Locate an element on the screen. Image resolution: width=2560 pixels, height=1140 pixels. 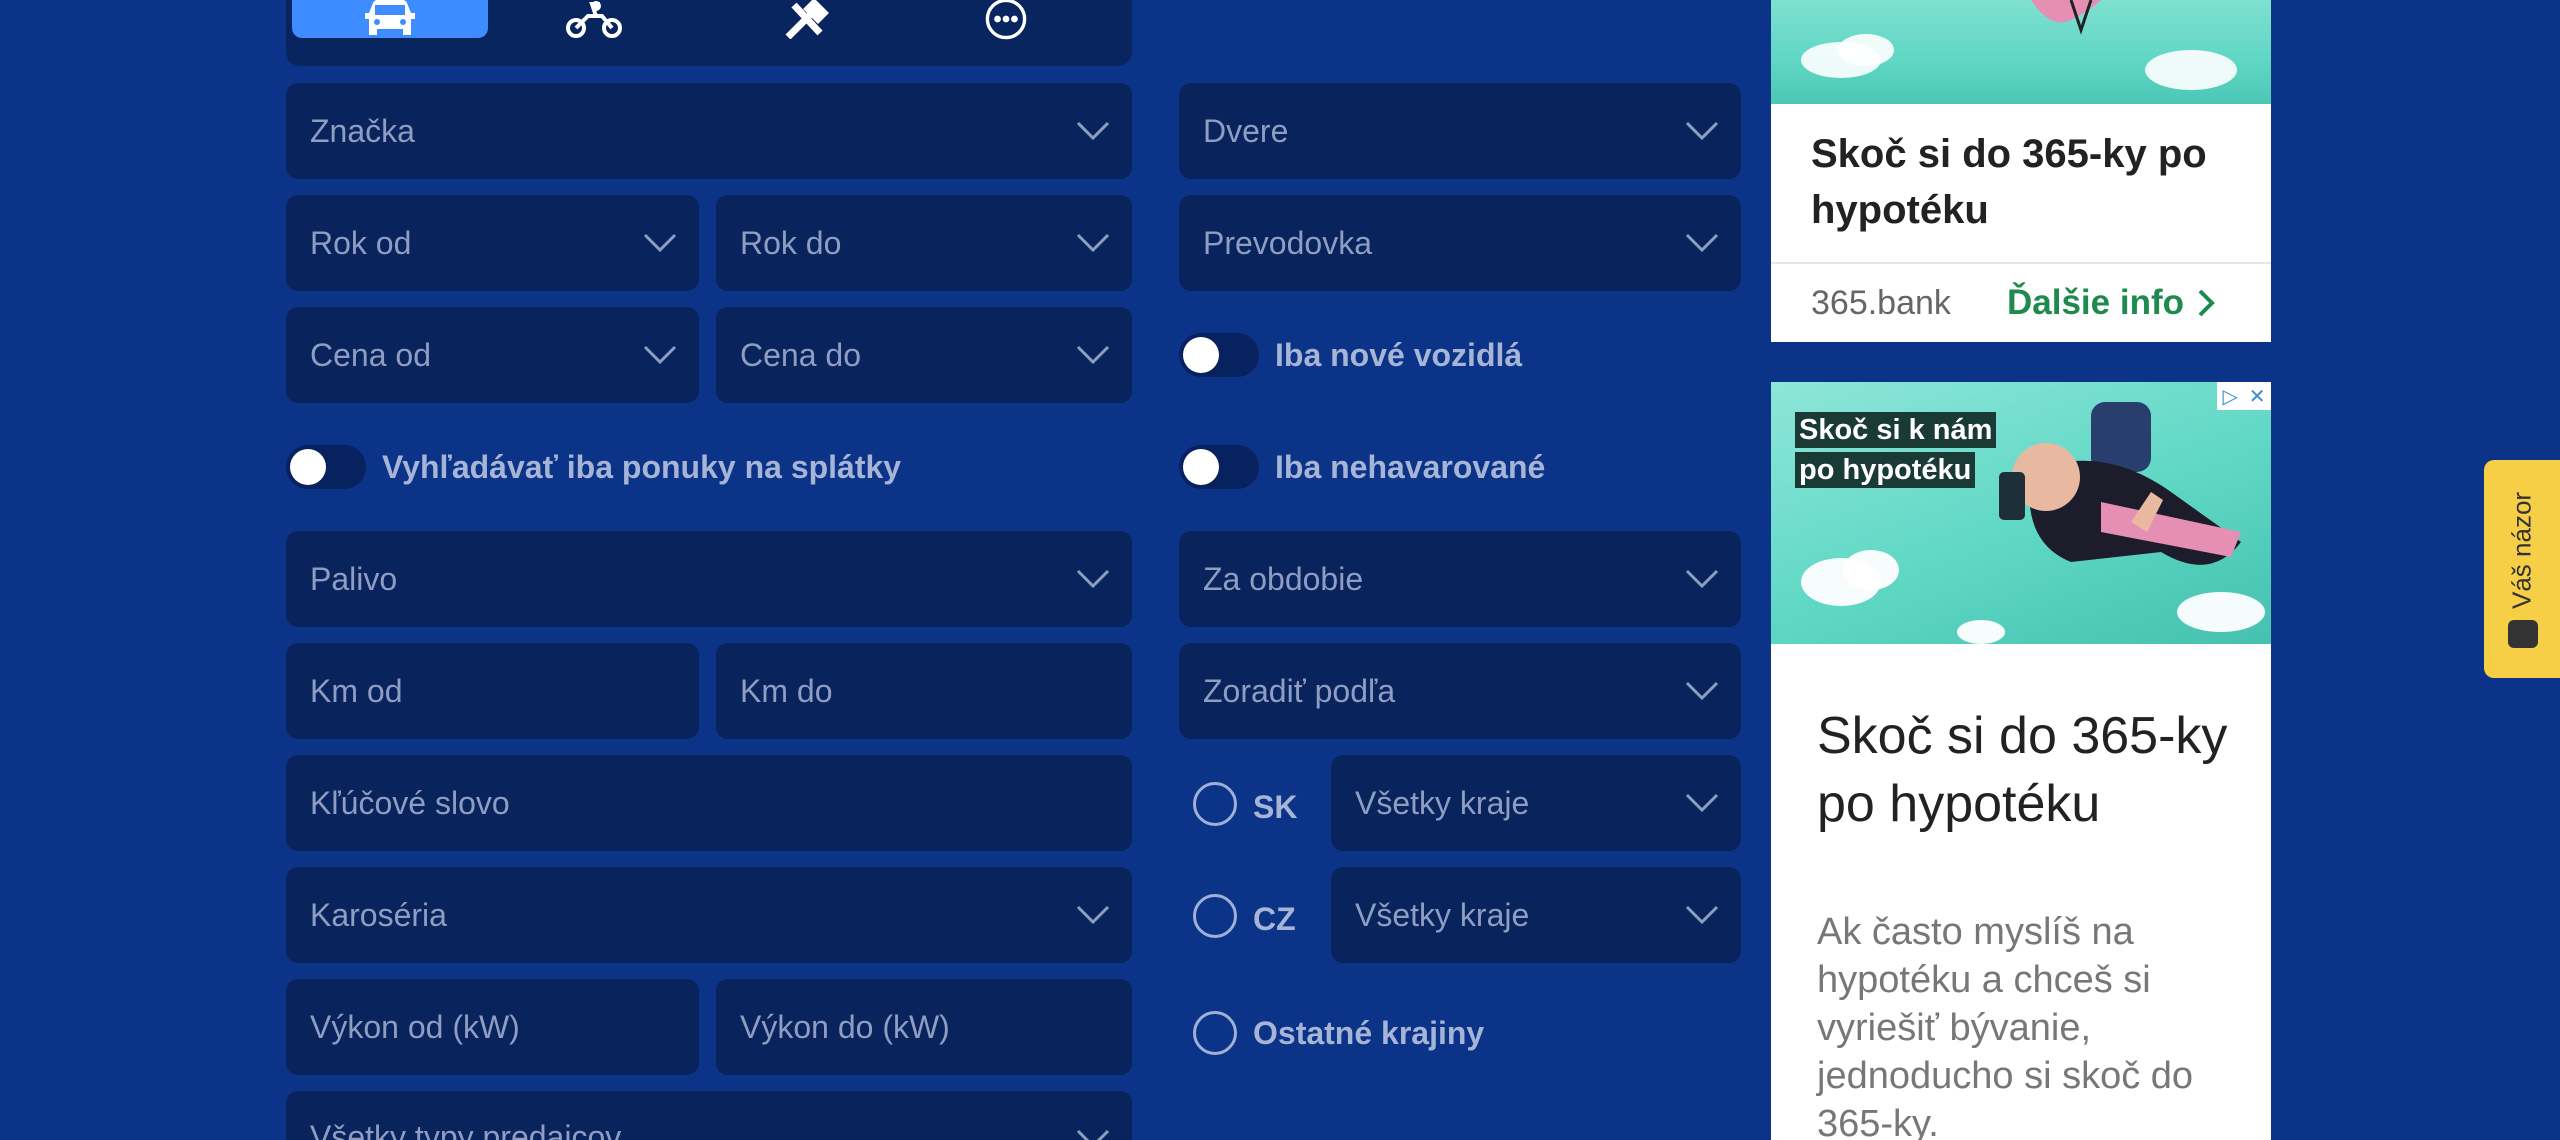
tab-more is located at coordinates (1006, 20).